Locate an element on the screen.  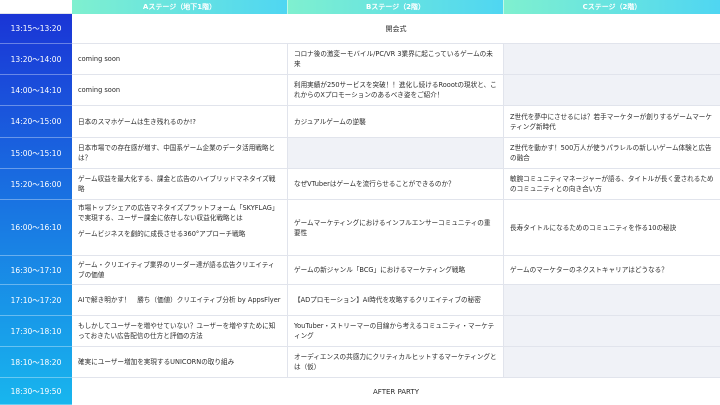
stage-b-header: Bステージ（2階） is located at coordinates (396, 7).